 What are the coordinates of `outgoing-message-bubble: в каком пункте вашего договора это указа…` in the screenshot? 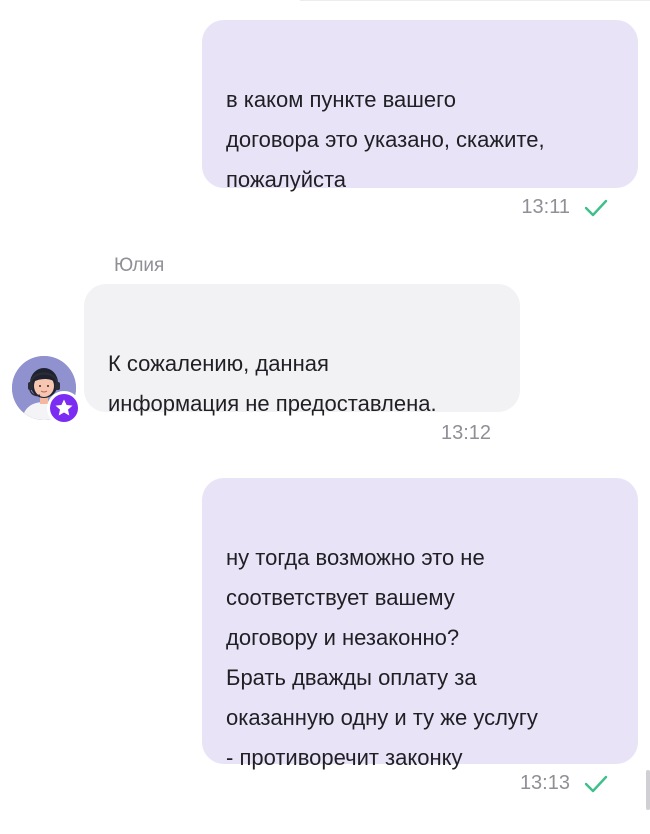 It's located at (420, 106).